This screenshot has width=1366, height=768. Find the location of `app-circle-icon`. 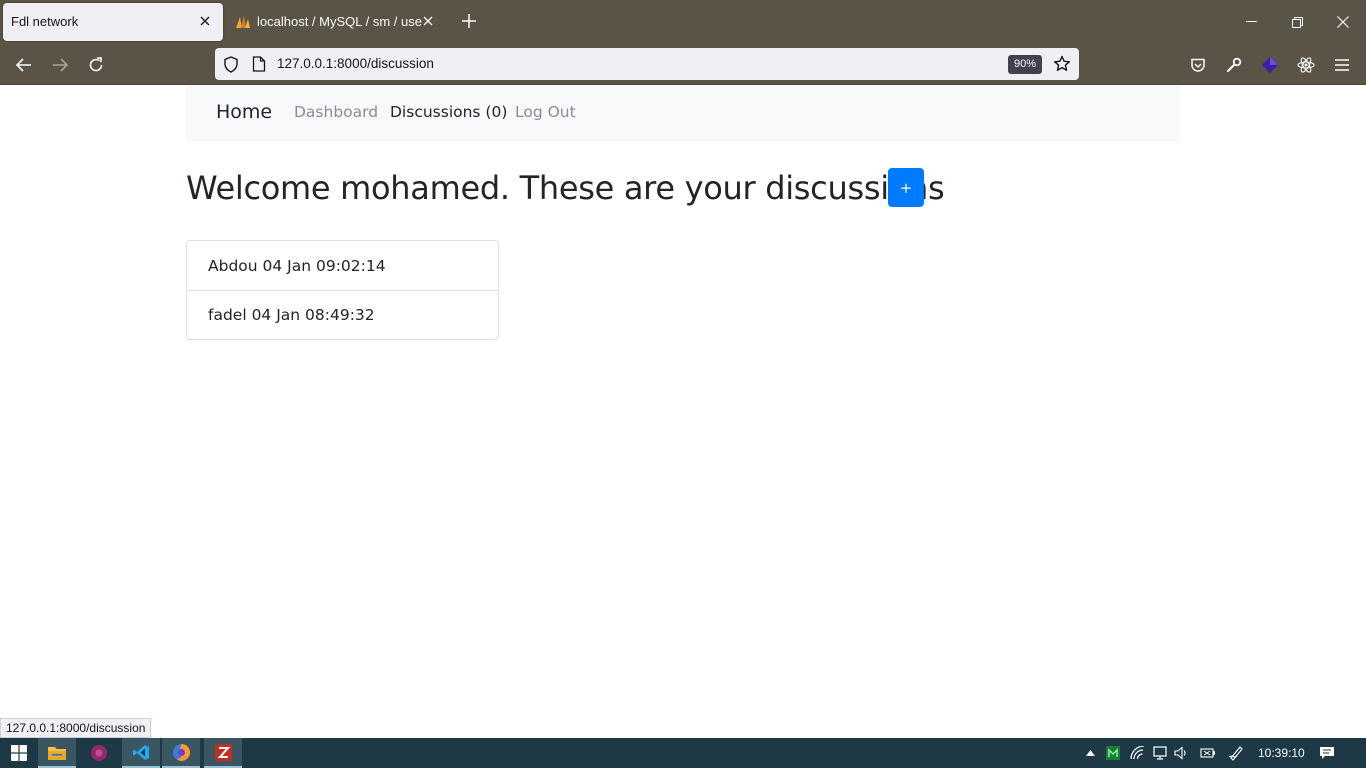

app-circle-icon is located at coordinates (99, 753).